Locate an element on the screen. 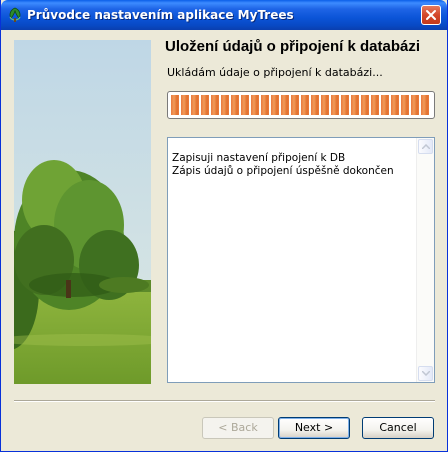 The height and width of the screenshot is (452, 448). scroll-down-button is located at coordinates (425, 373).